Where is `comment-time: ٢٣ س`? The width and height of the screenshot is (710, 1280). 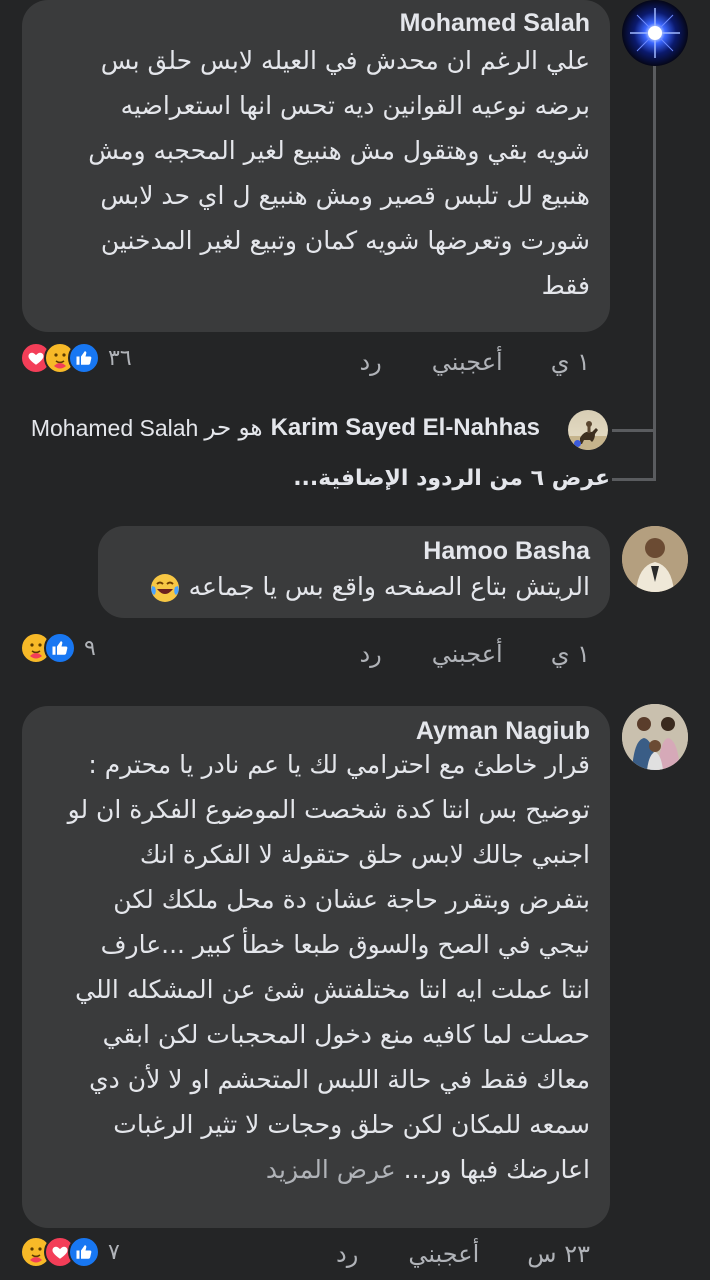
comment-time: ٢٣ س is located at coordinates (558, 1254).